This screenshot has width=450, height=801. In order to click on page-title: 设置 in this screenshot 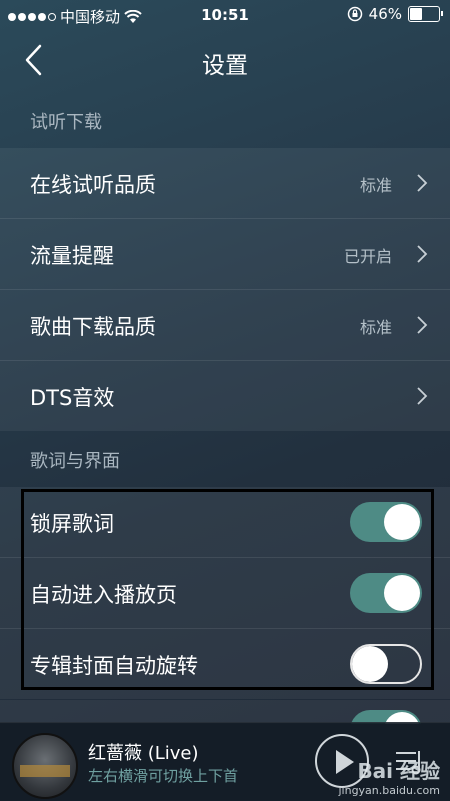, I will do `click(225, 66)`.